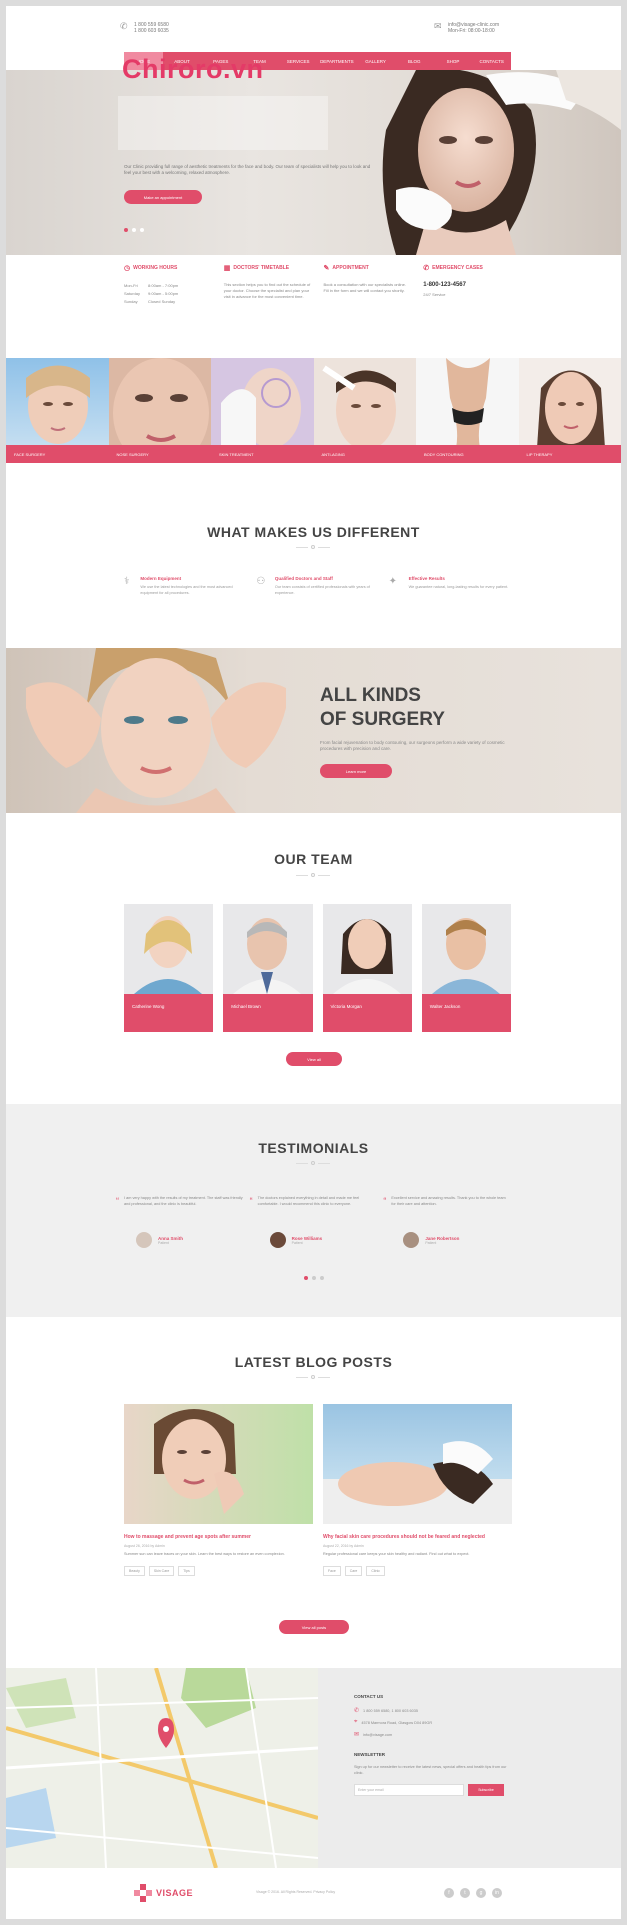 The height and width of the screenshot is (1925, 627). I want to click on tag: Care, so click(353, 1570).